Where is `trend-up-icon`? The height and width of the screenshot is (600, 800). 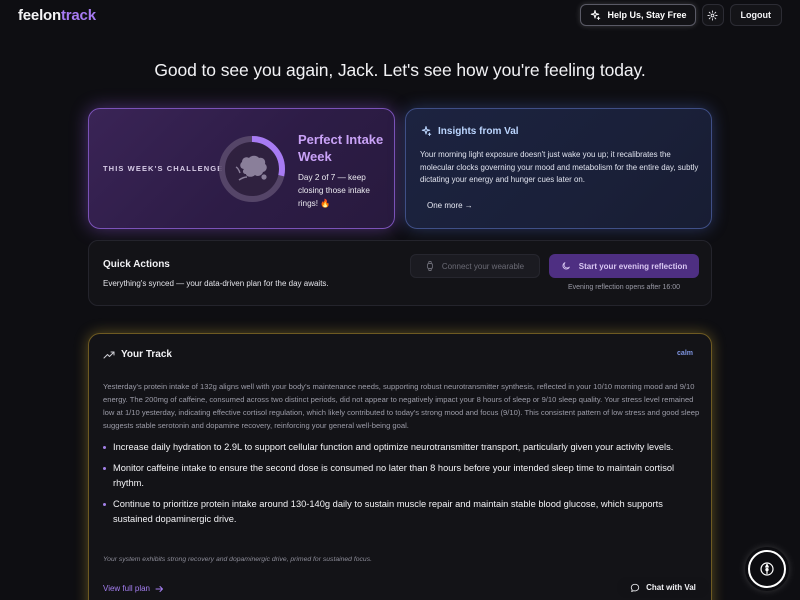
trend-up-icon is located at coordinates (109, 354).